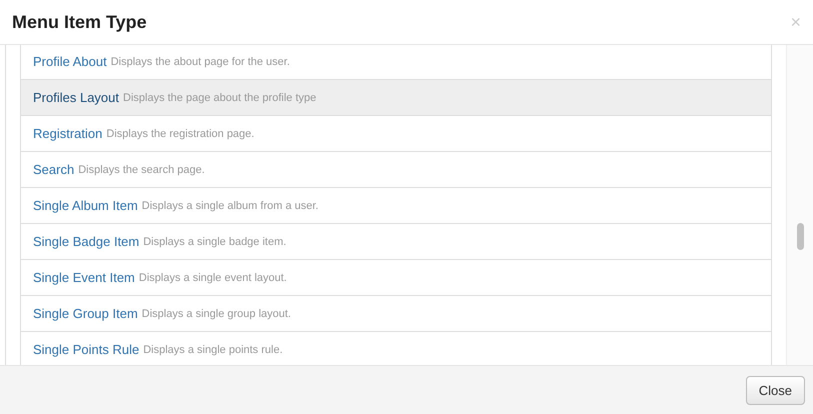 The width and height of the screenshot is (813, 414). Describe the element at coordinates (800, 236) in the screenshot. I see `scrollbar-thumb` at that location.